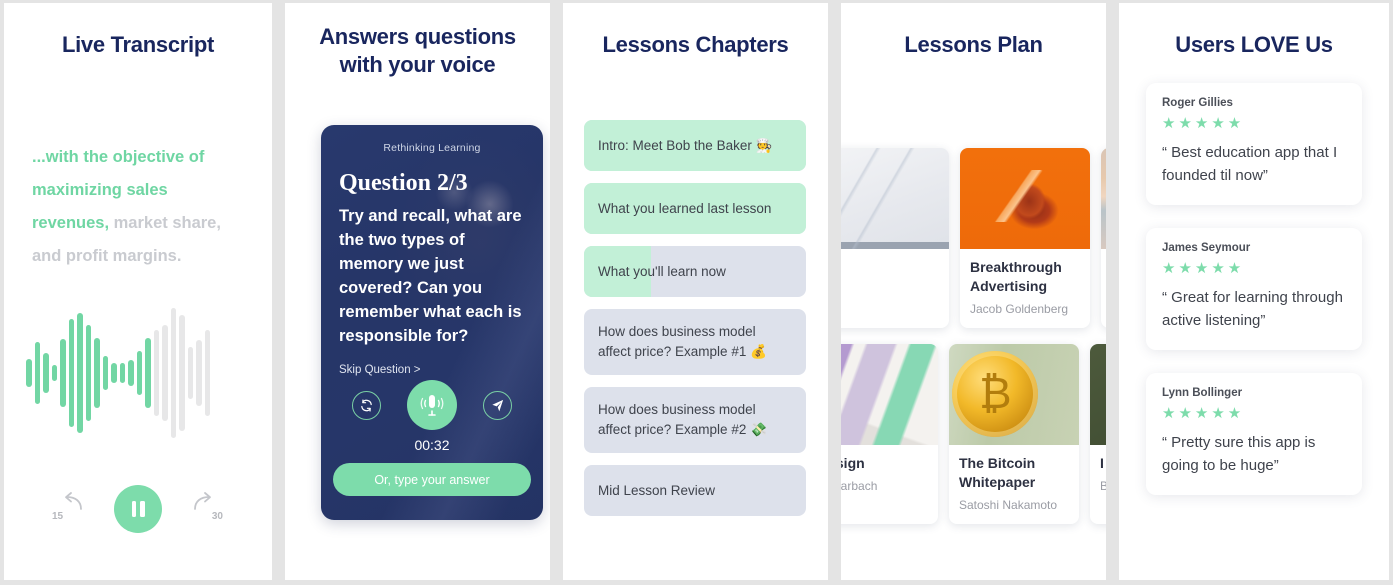  I want to click on rewind-15-button: 15, so click(72, 509).